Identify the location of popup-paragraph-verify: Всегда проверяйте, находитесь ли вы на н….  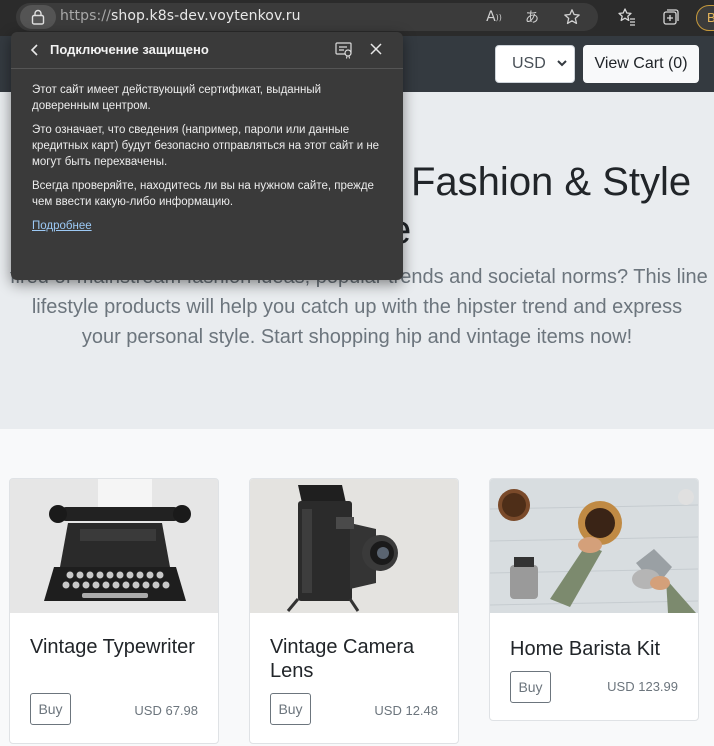
(203, 194).